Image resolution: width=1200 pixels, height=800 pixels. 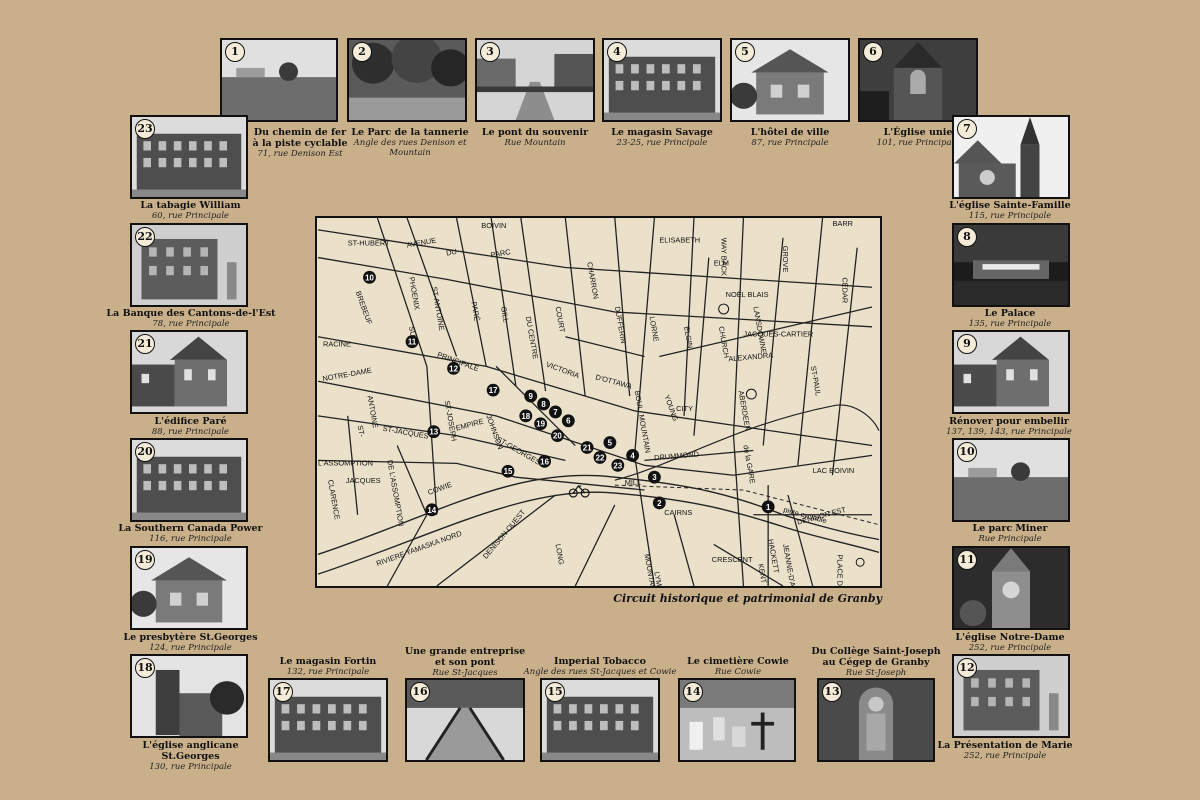 I want to click on site-caption: Le parc Miner Rue Principale, so click(x=1010, y=533).